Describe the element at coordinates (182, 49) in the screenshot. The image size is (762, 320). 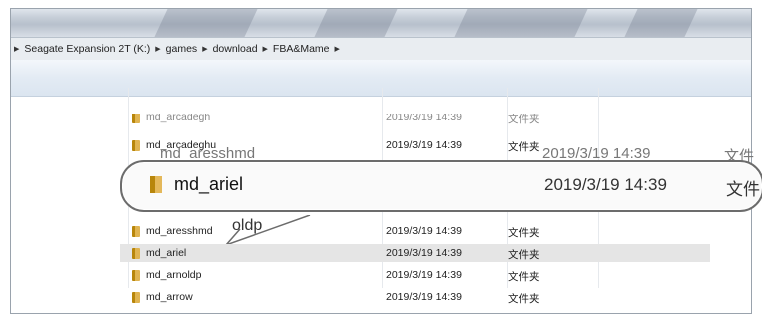
I see `breadcrumb-games: games` at that location.